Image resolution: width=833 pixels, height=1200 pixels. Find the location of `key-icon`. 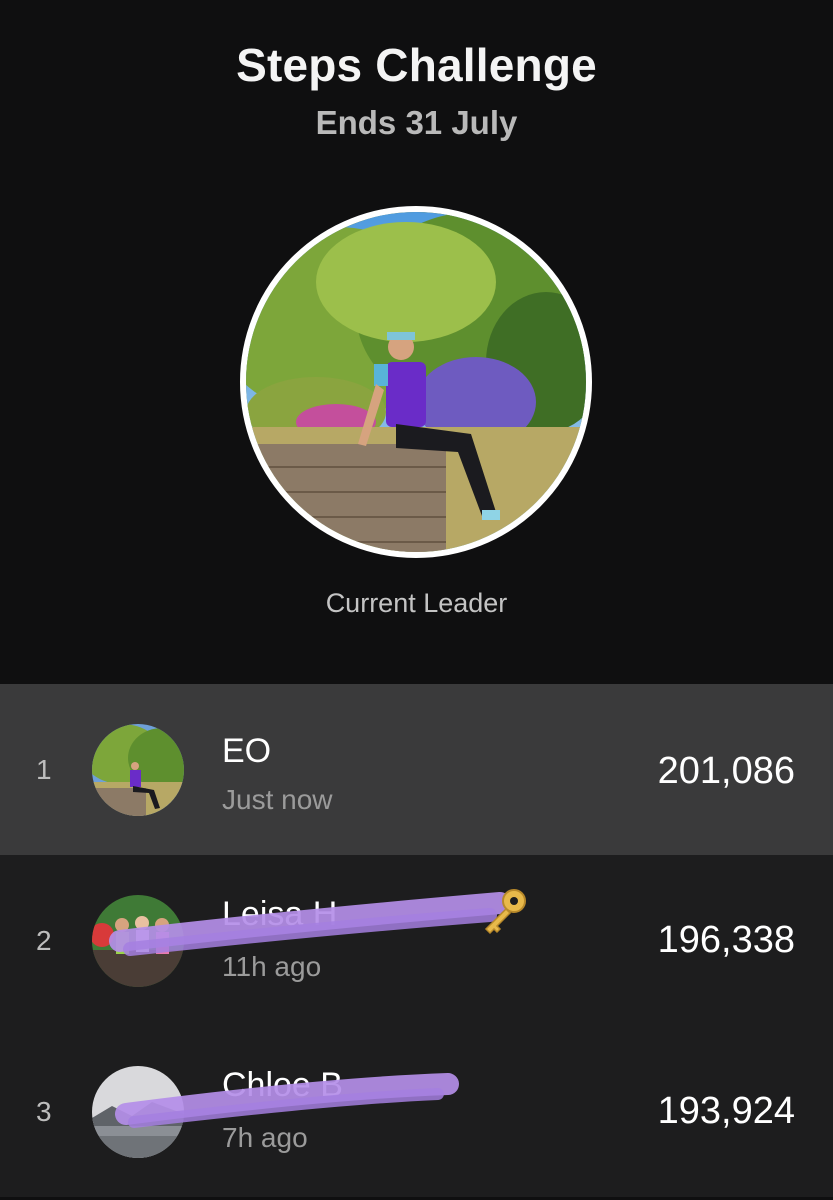

key-icon is located at coordinates (505, 912).